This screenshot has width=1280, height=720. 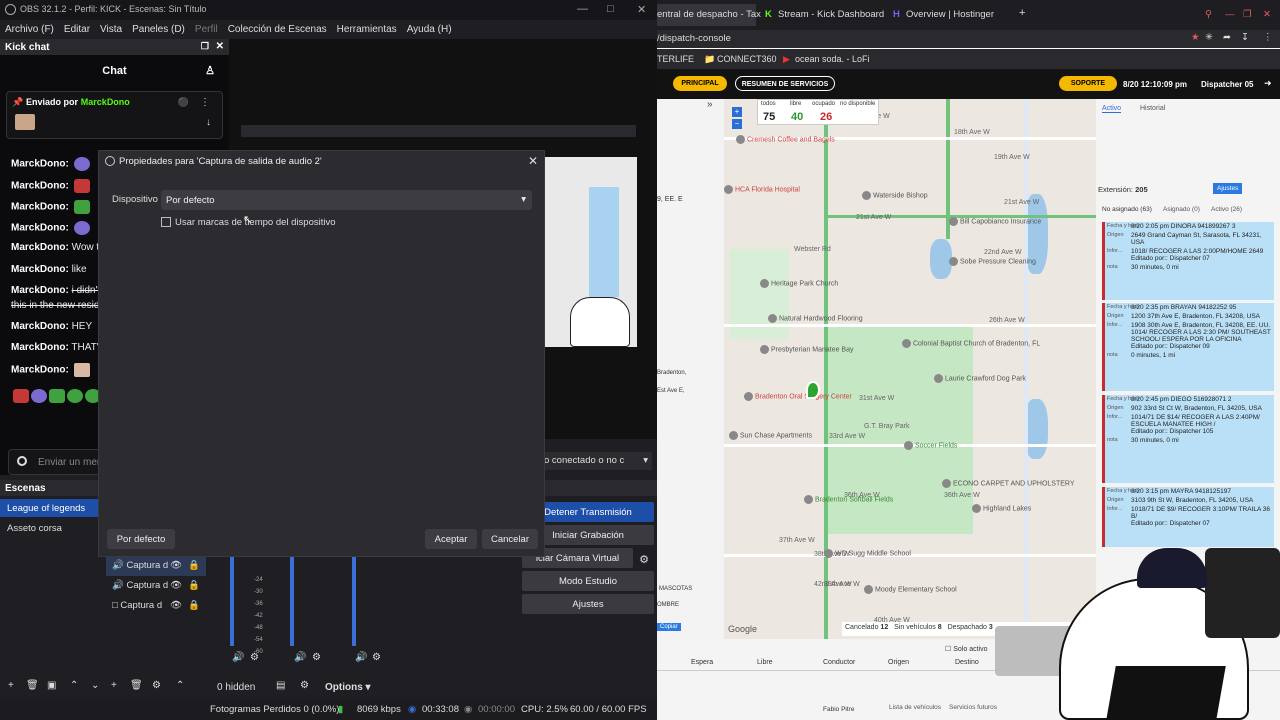 I want to click on menu-herramientas: Herramientas, so click(x=367, y=29).